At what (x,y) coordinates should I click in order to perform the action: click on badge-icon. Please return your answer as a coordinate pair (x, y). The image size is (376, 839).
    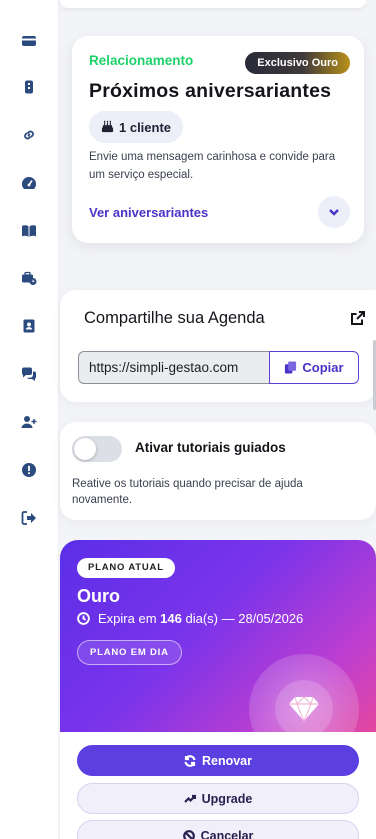
    Looking at the image, I should click on (29, 87).